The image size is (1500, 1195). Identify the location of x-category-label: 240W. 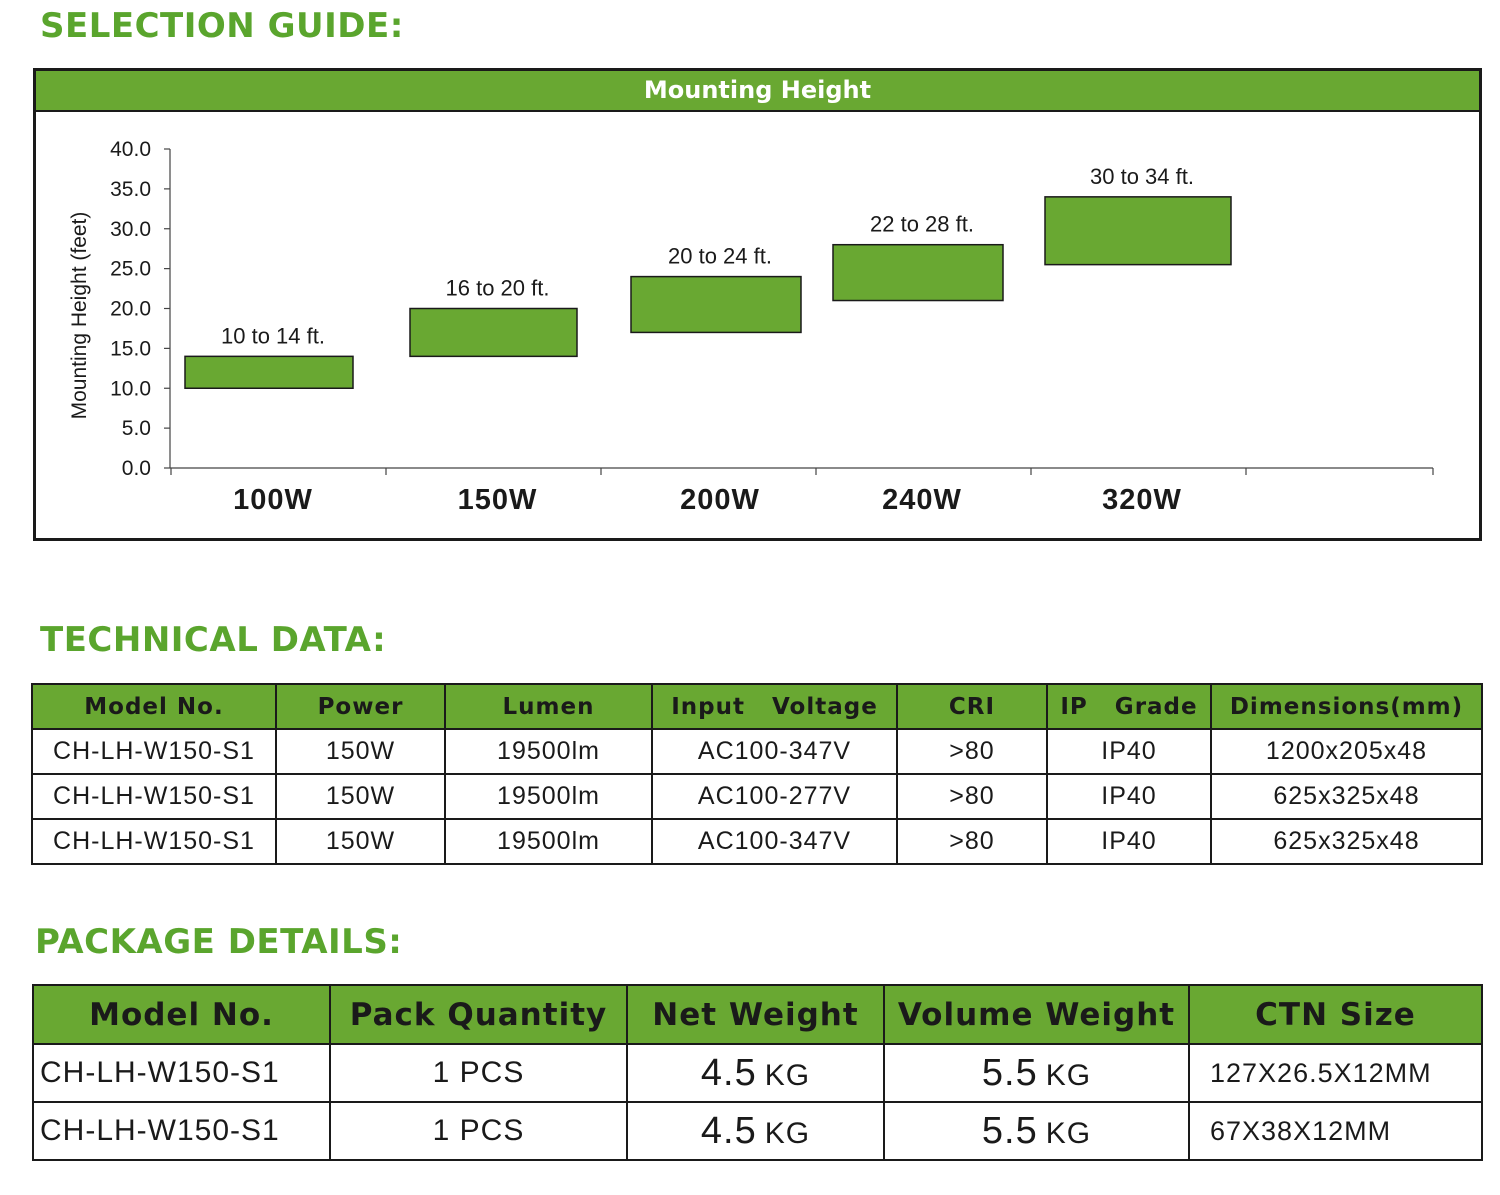
(922, 500).